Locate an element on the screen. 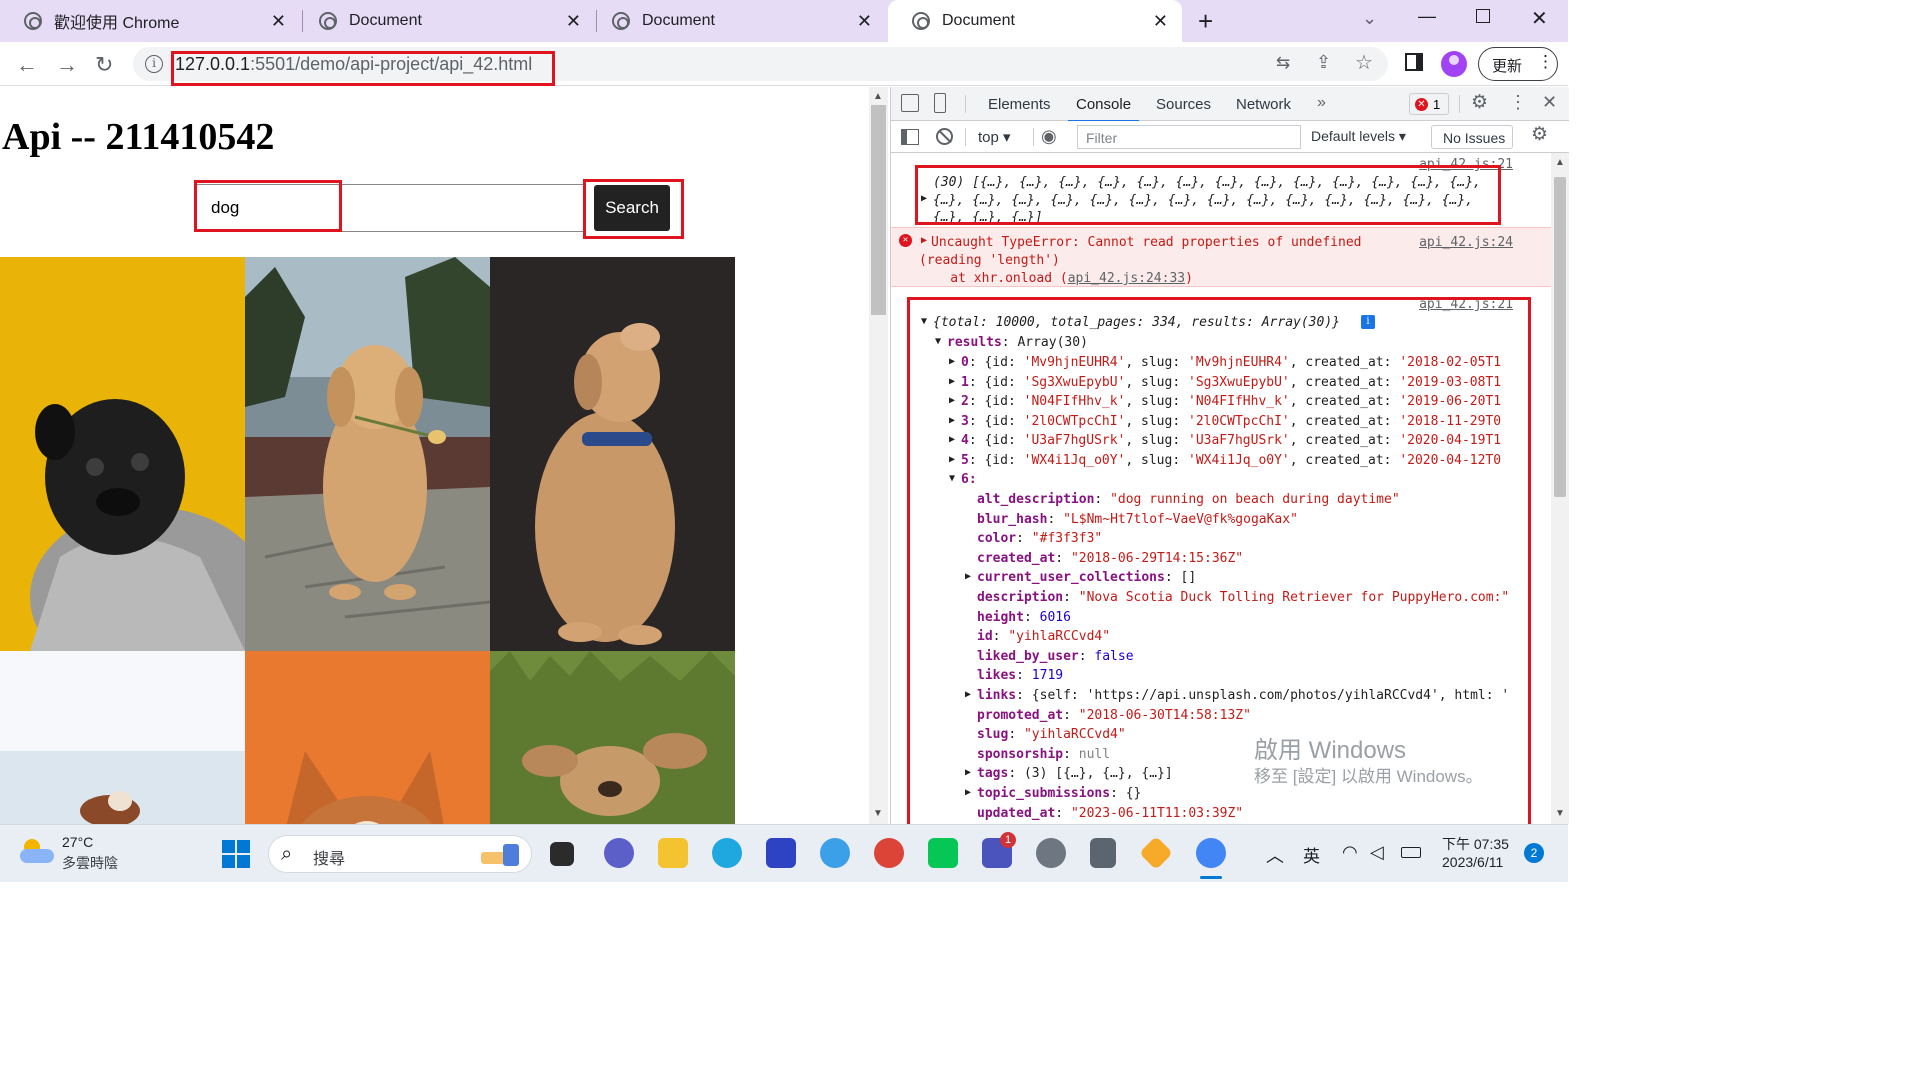  tray-chevron-icon: ︿ is located at coordinates (1275, 855).